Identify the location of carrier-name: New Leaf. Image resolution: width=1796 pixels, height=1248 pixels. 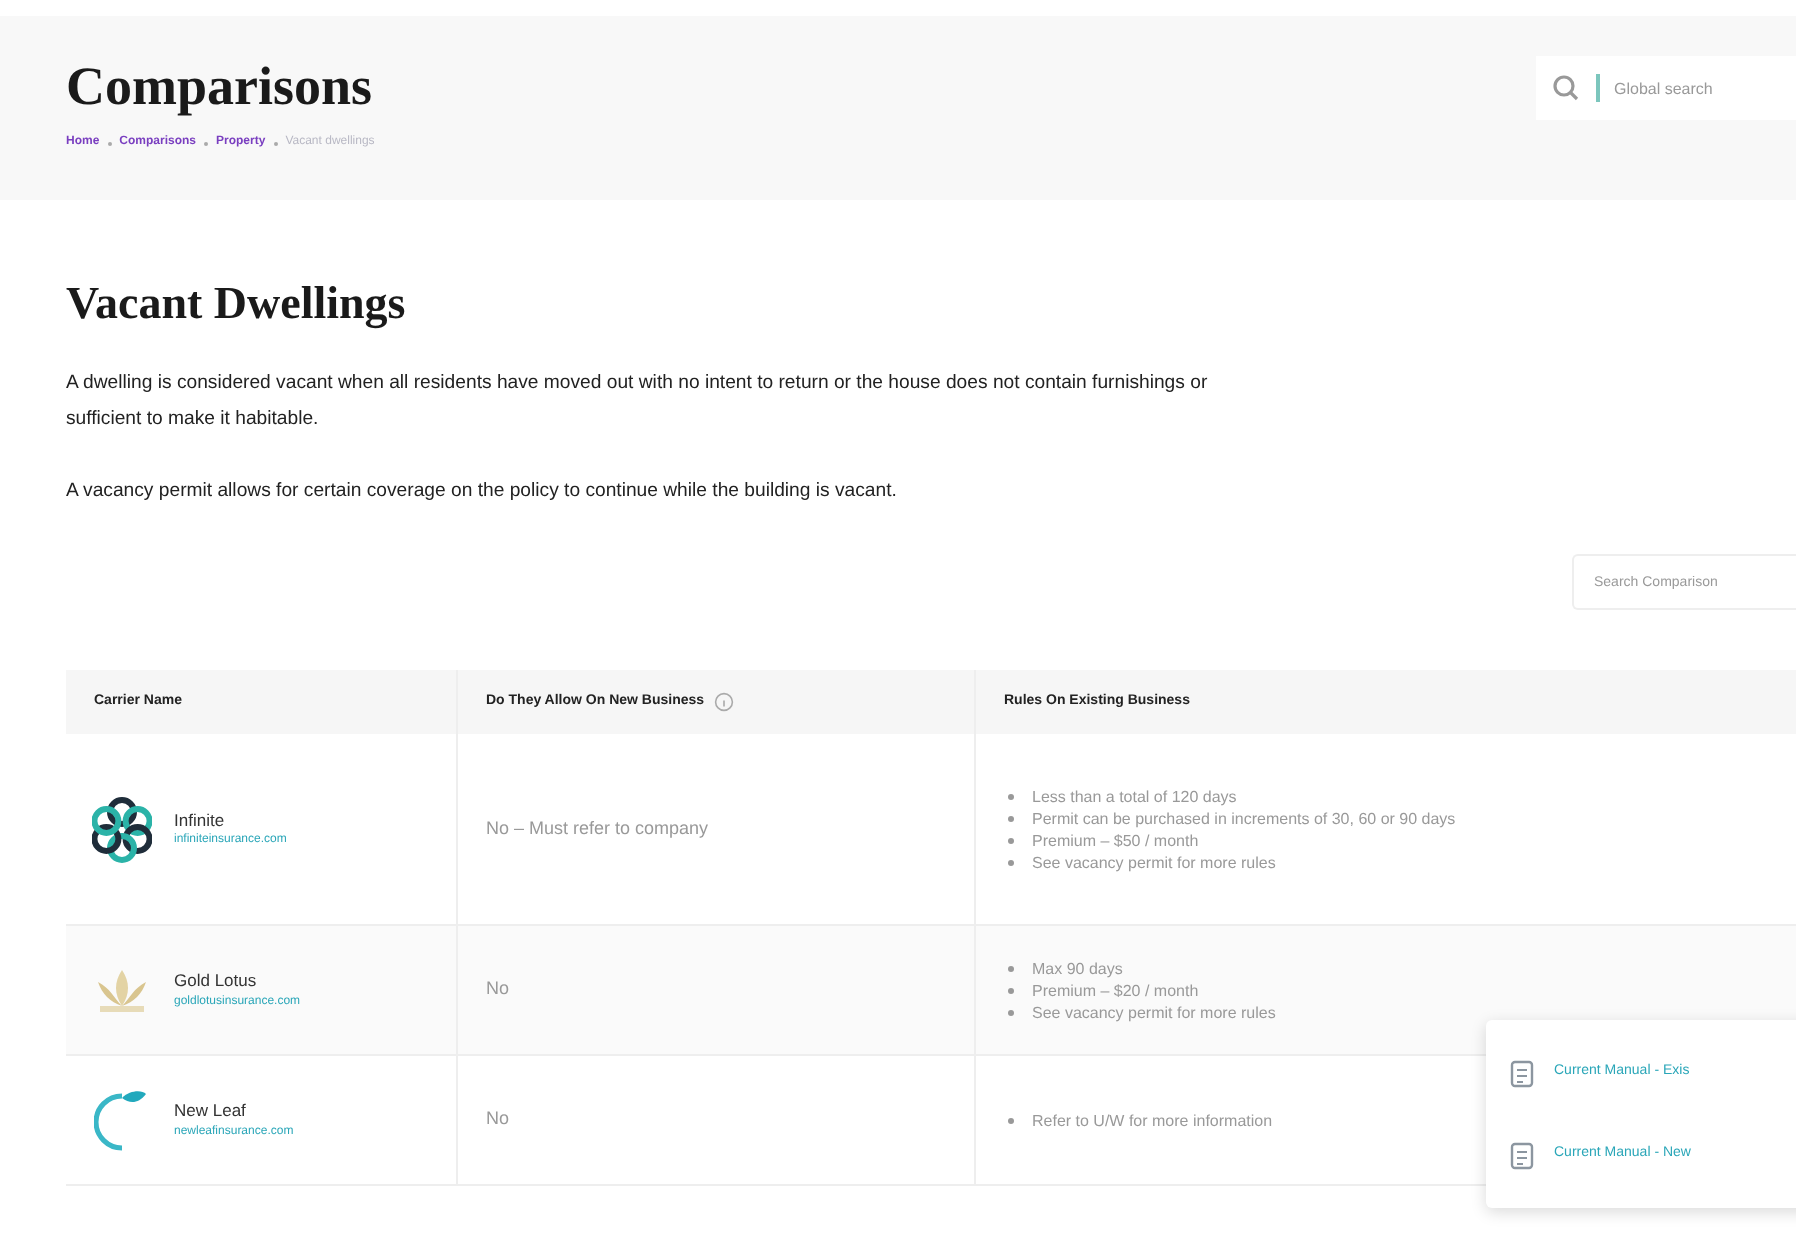
(211, 1111).